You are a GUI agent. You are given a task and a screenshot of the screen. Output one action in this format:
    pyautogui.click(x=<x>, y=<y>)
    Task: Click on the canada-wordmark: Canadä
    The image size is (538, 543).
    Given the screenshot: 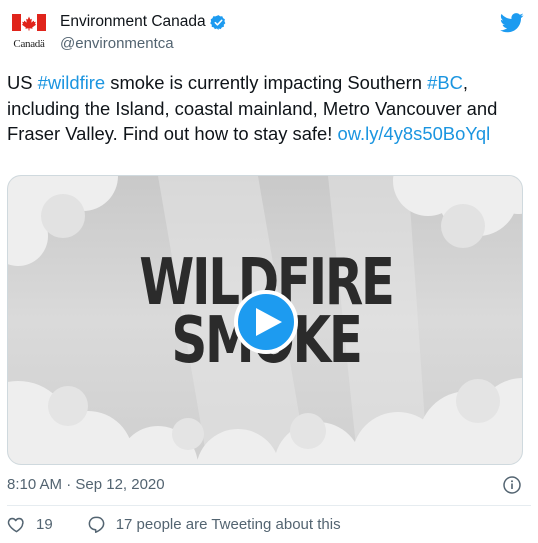 What is the action you would take?
    pyautogui.click(x=29, y=44)
    